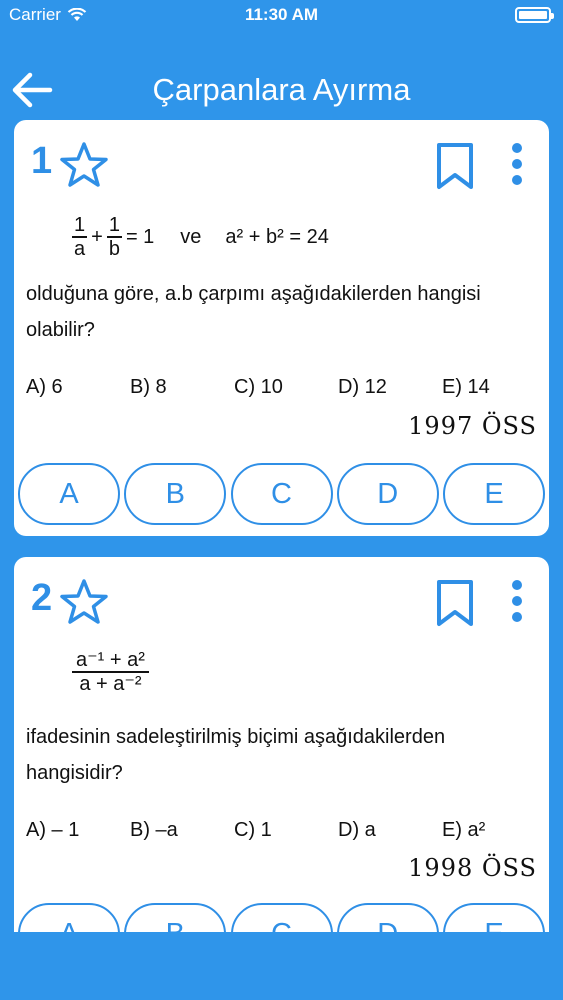  Describe the element at coordinates (53, 830) in the screenshot. I see `choice-a: A) – 1` at that location.